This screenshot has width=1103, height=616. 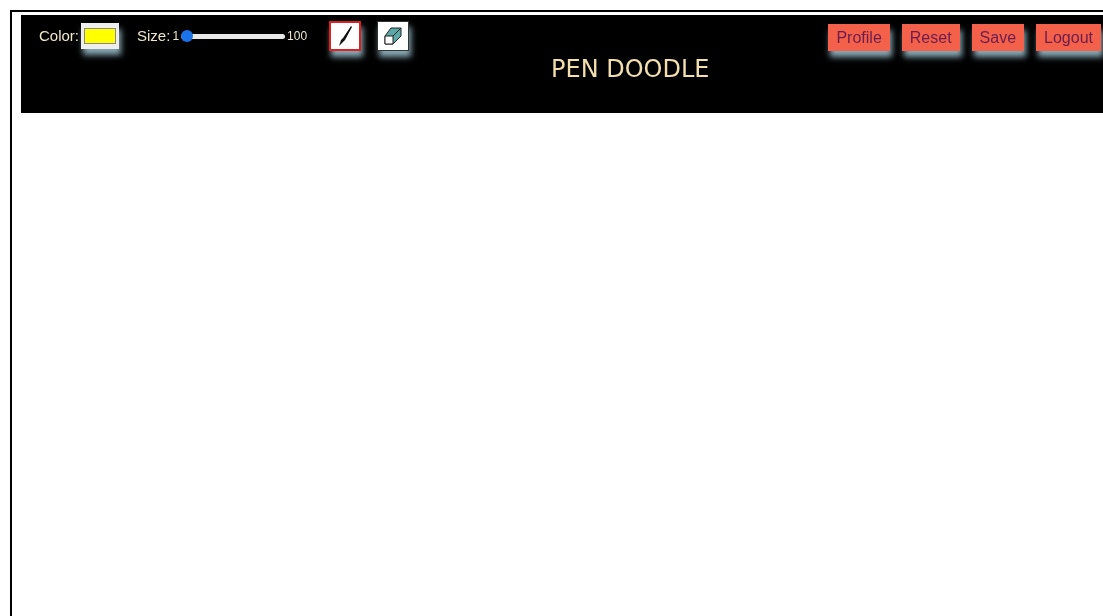 I want to click on app-title: PEN DOODLE, so click(x=630, y=69).